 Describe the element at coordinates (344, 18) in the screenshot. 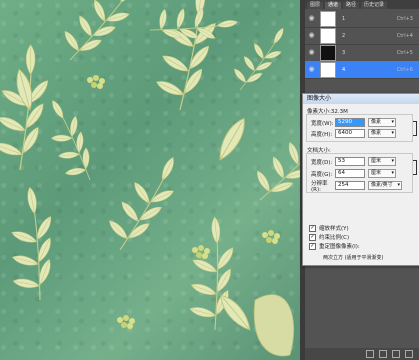

I see `channel-name: 1` at that location.